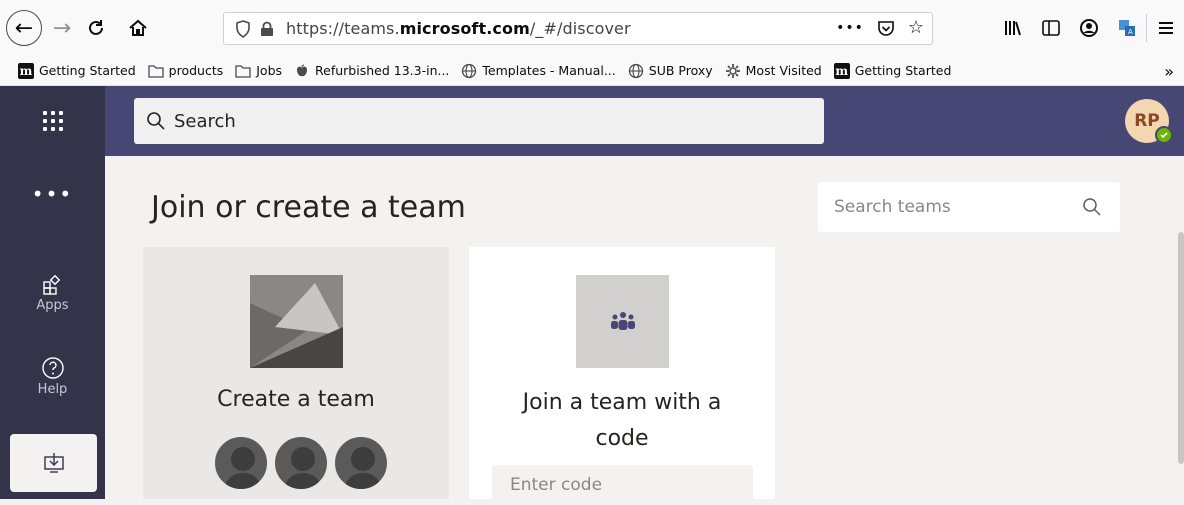 This screenshot has height=505, width=1184. I want to click on sidebar-icon, so click(1051, 28).